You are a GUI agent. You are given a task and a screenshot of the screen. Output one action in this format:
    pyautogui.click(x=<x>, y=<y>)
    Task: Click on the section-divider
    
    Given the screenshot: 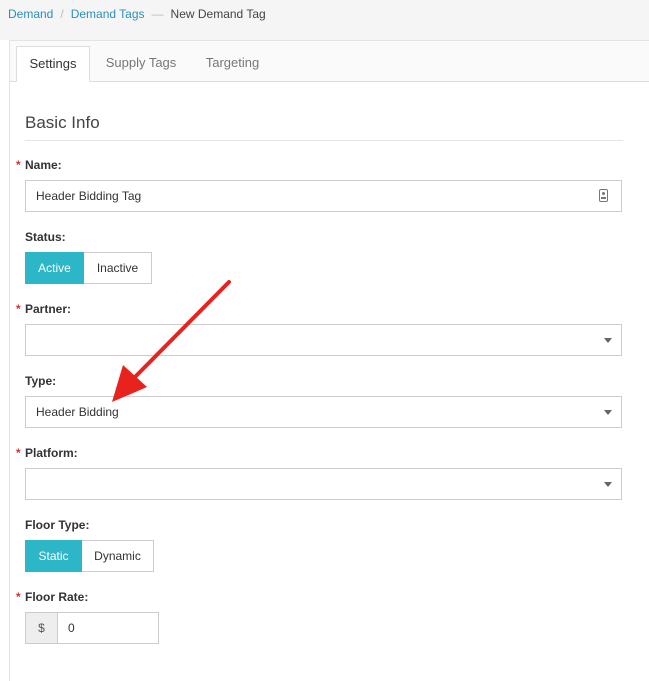 What is the action you would take?
    pyautogui.click(x=324, y=140)
    